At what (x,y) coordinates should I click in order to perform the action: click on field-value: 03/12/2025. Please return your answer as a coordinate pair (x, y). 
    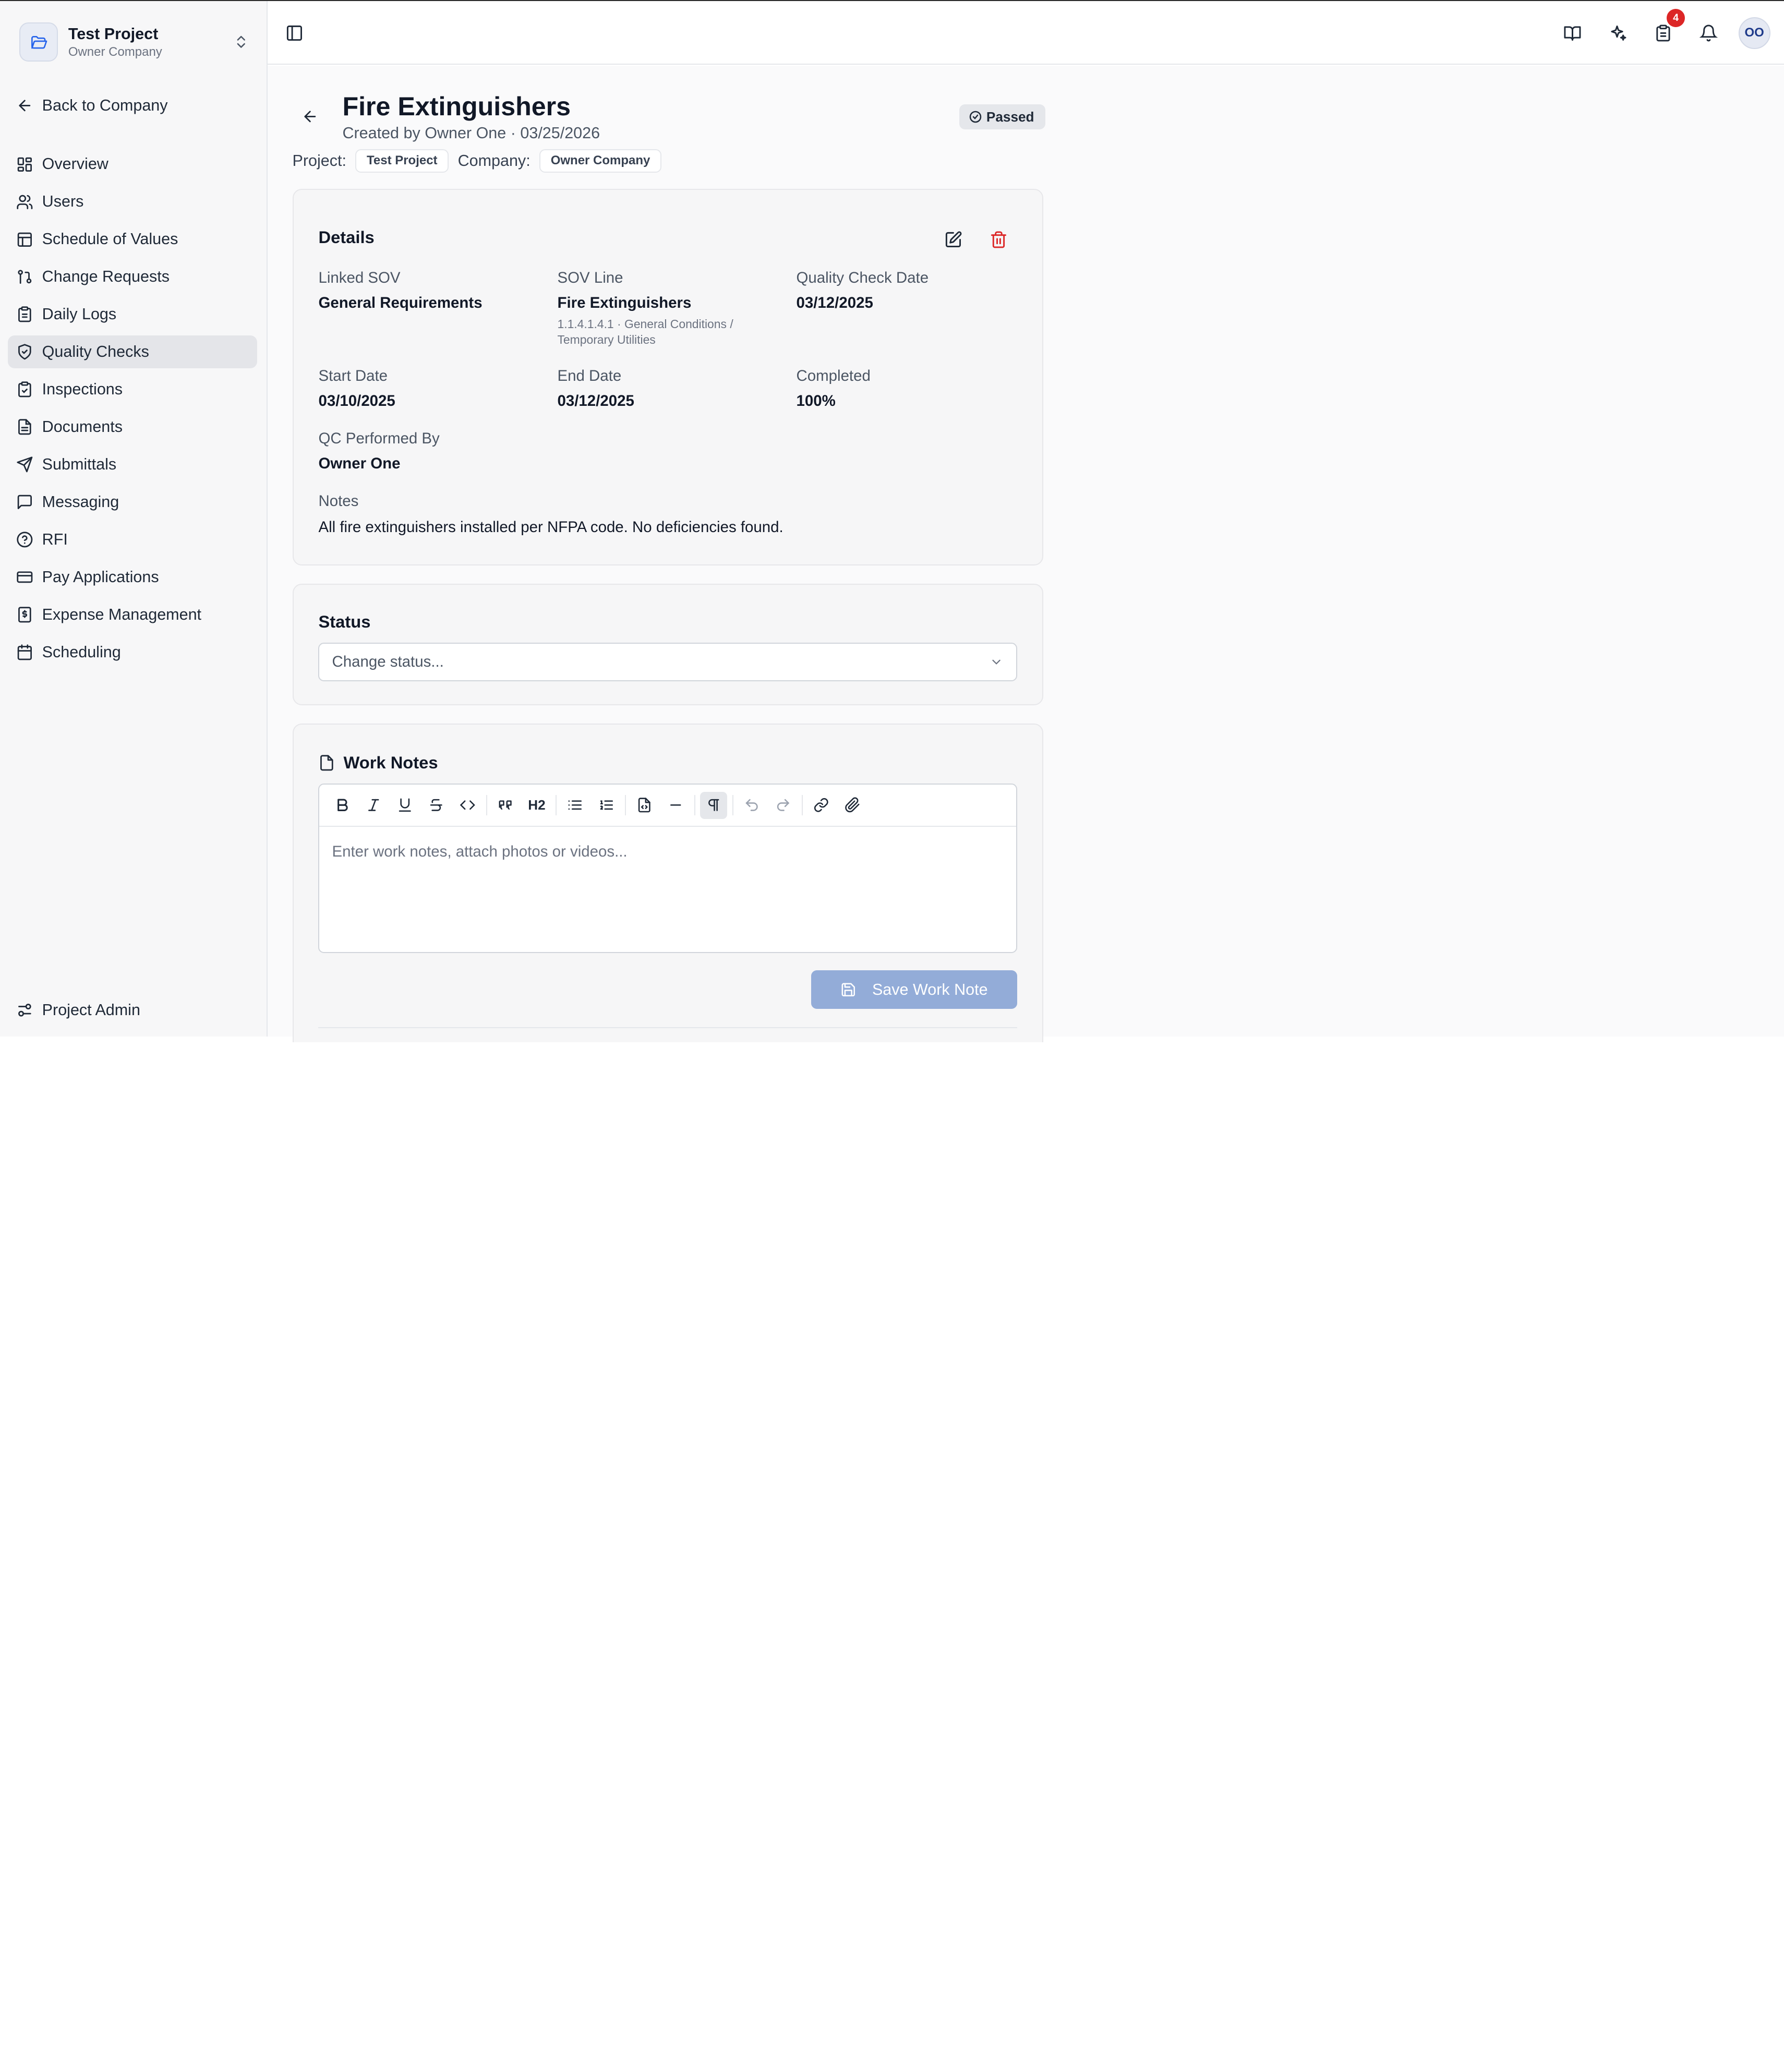
    Looking at the image, I should click on (595, 400).